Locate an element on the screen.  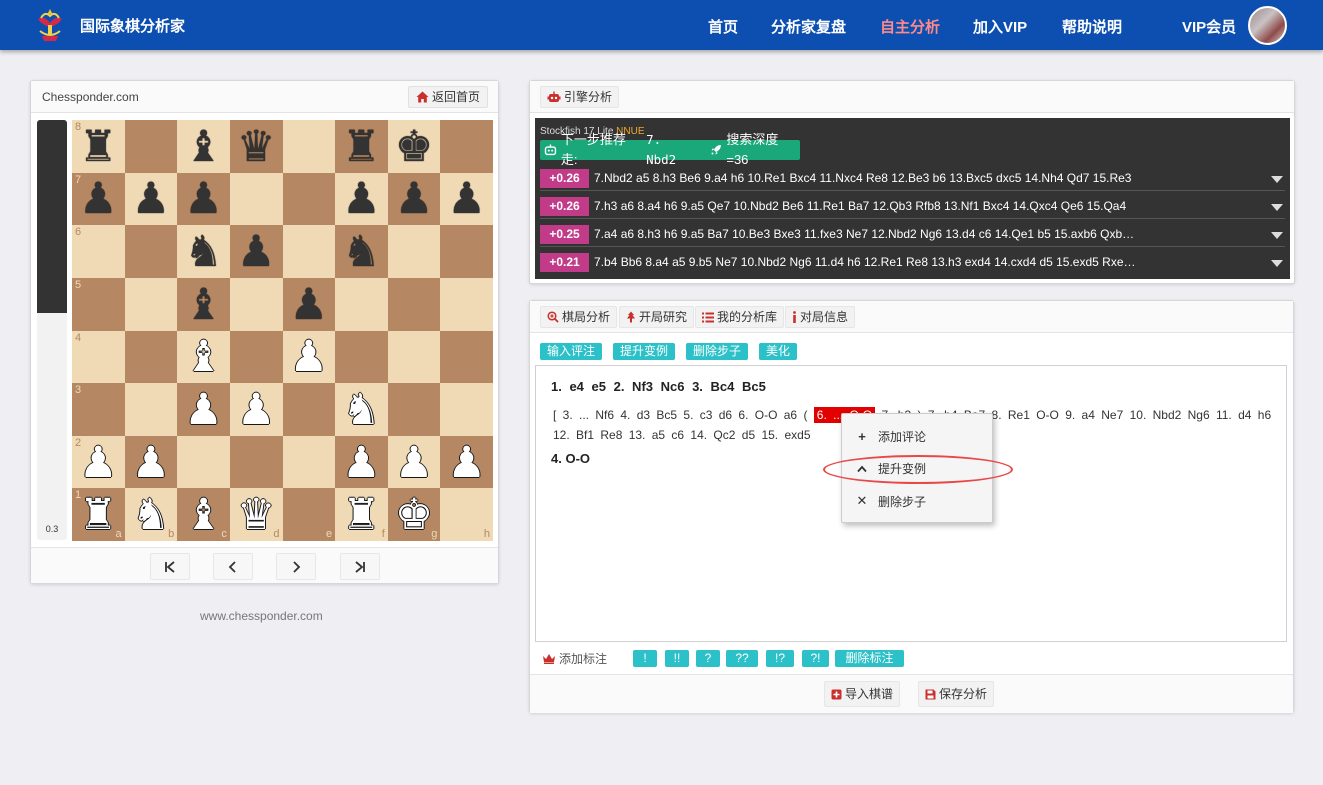
square-a7: 7 ♟ is located at coordinates (98, 199).